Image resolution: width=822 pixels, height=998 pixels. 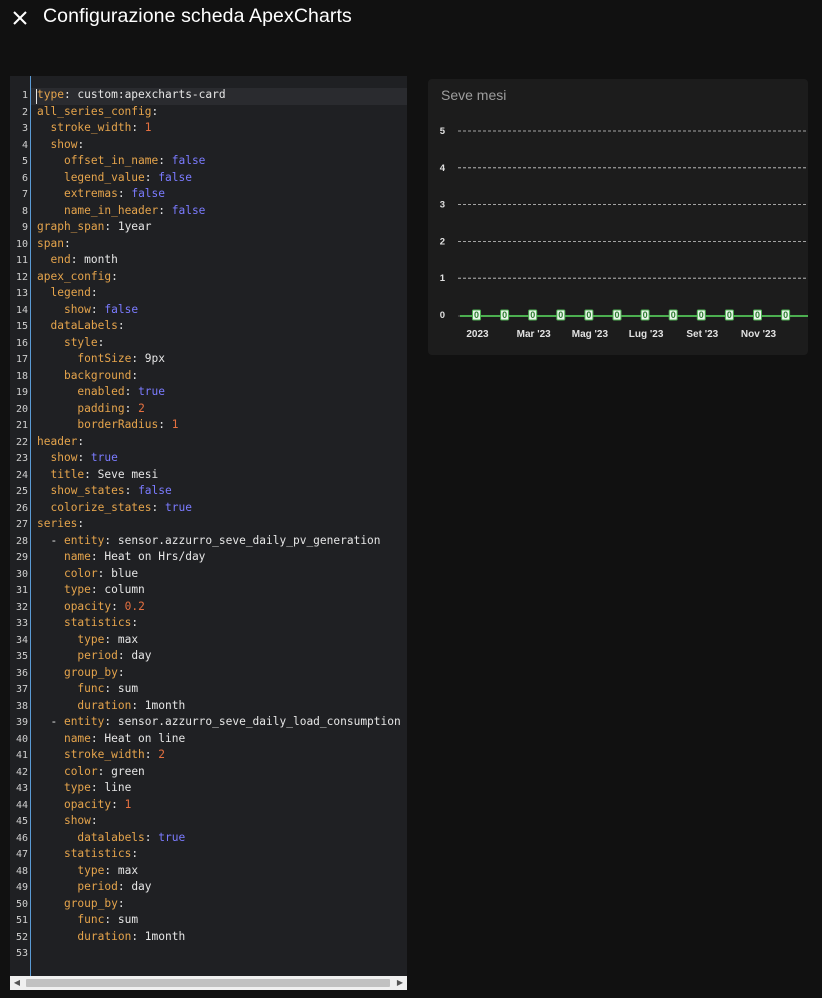 I want to click on code-token: true, so click(x=104, y=457).